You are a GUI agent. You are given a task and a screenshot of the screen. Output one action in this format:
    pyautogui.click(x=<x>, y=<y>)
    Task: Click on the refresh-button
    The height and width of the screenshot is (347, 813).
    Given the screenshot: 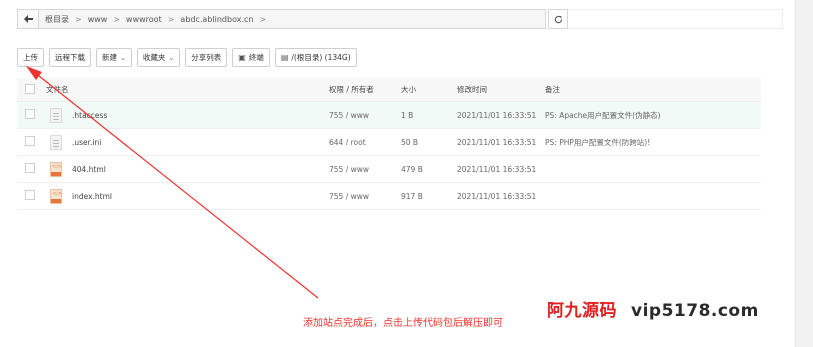 What is the action you would take?
    pyautogui.click(x=558, y=19)
    